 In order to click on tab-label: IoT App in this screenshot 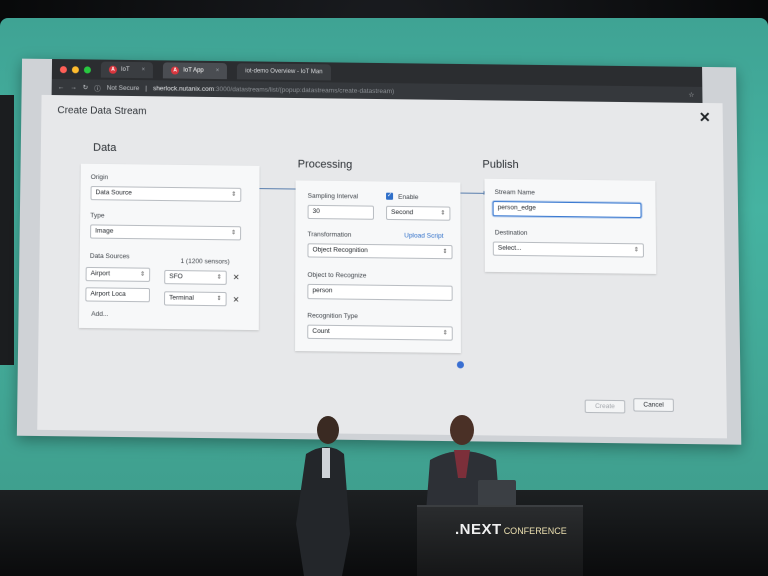, I will do `click(193, 70)`.